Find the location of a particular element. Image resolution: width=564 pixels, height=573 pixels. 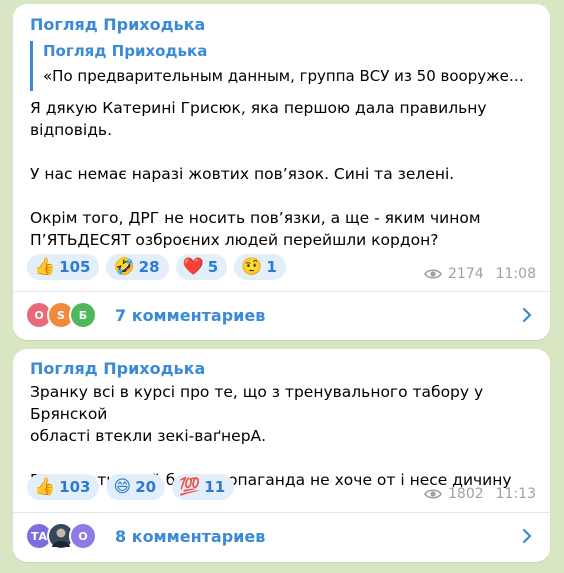

message-time: 11:13 is located at coordinates (515, 494).